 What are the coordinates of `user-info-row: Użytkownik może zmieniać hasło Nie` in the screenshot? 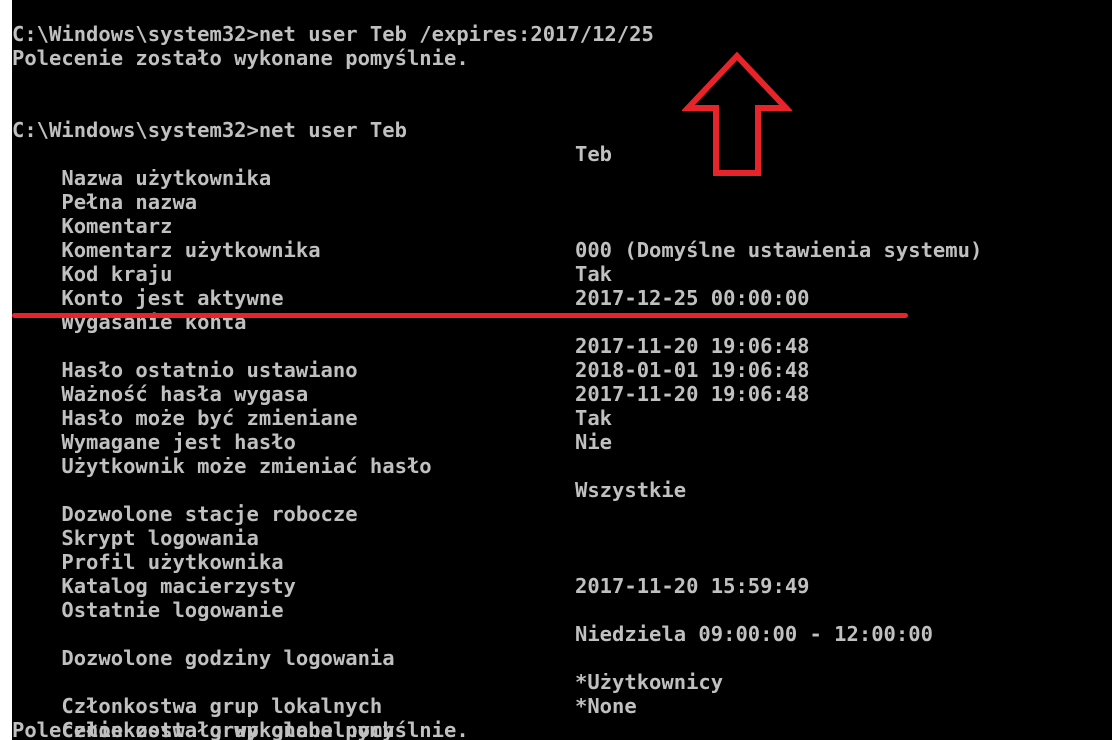 It's located at (312, 454).